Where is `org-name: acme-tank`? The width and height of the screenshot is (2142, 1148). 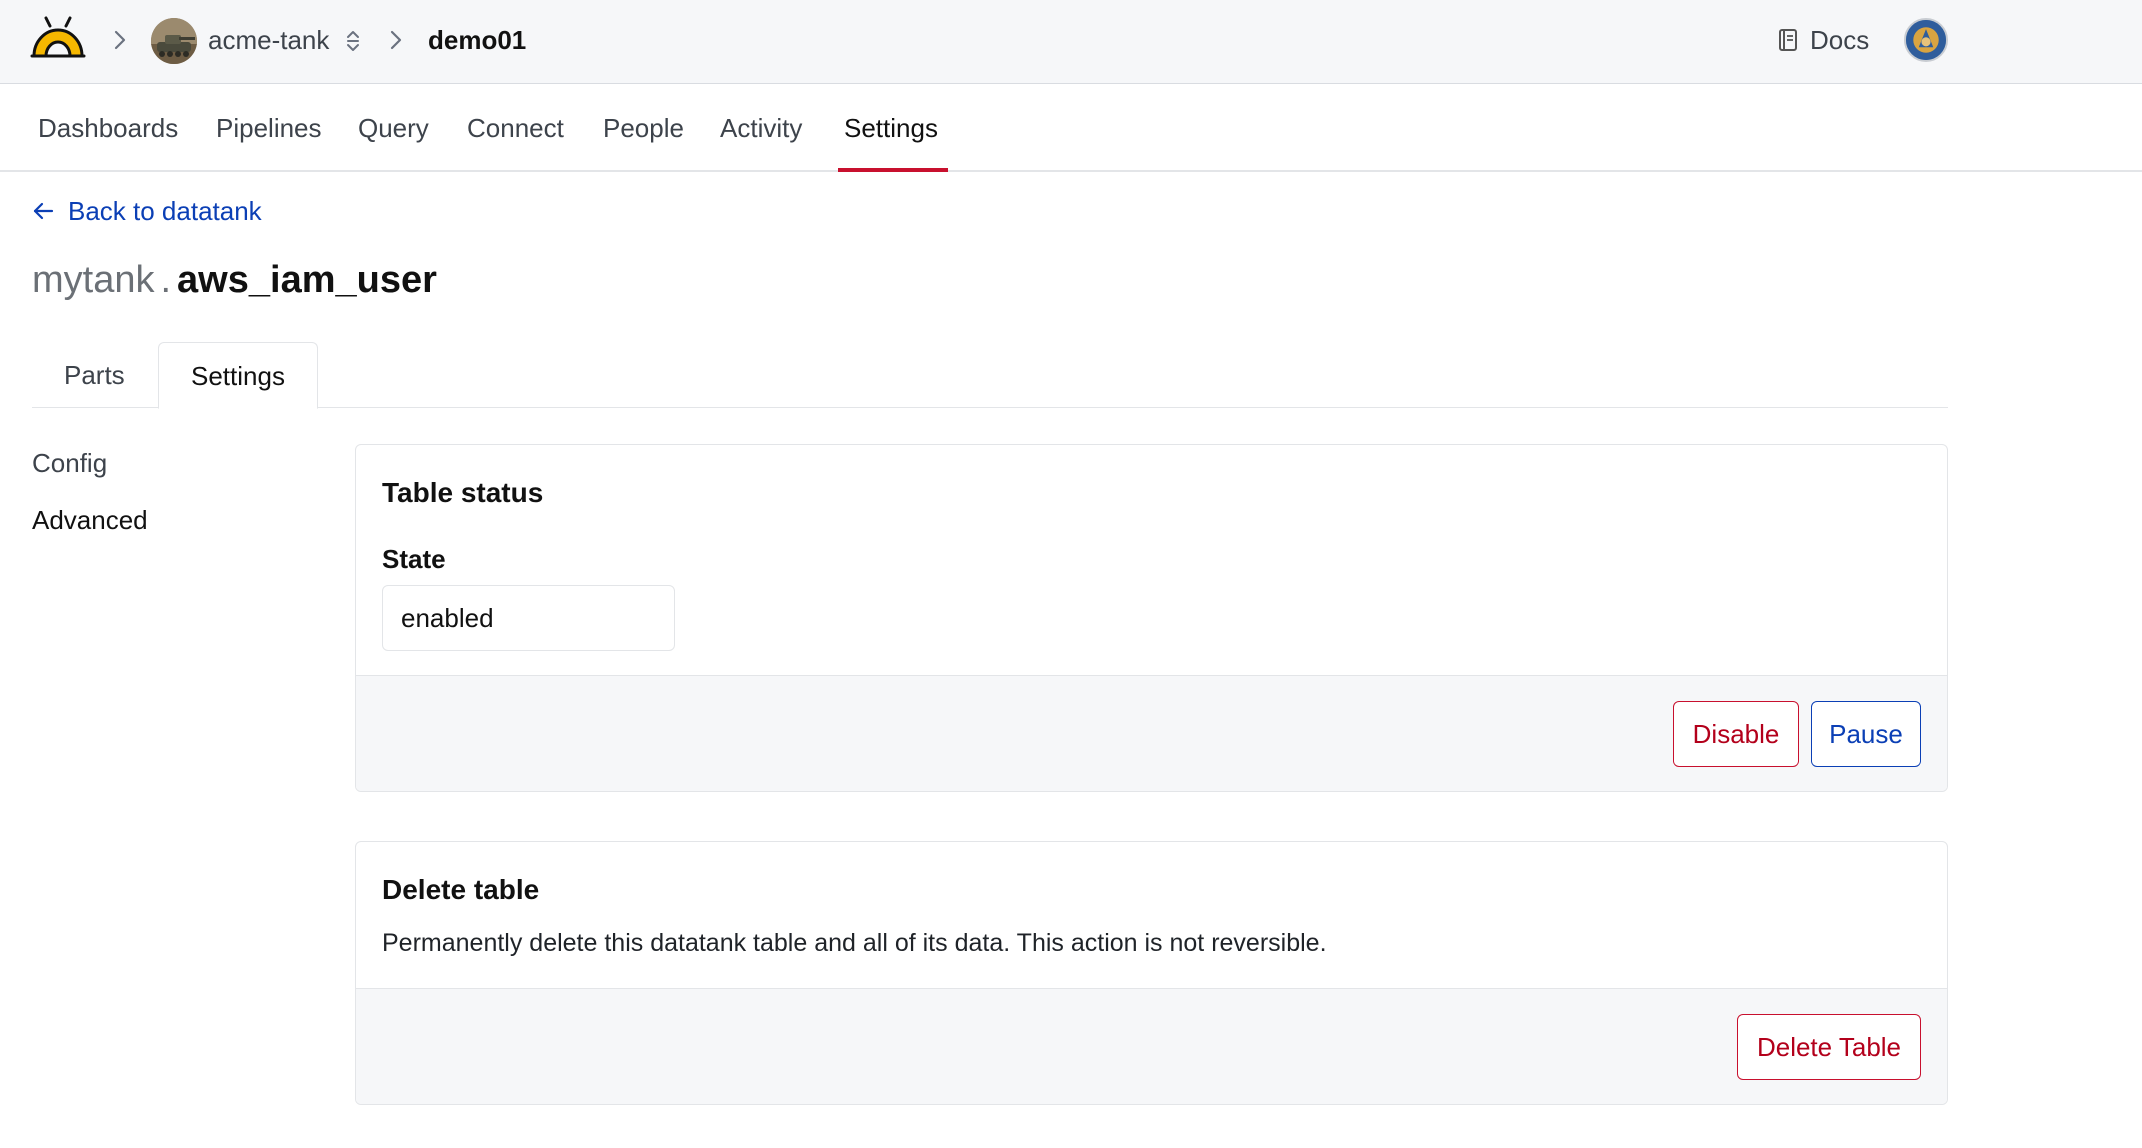
org-name: acme-tank is located at coordinates (268, 40).